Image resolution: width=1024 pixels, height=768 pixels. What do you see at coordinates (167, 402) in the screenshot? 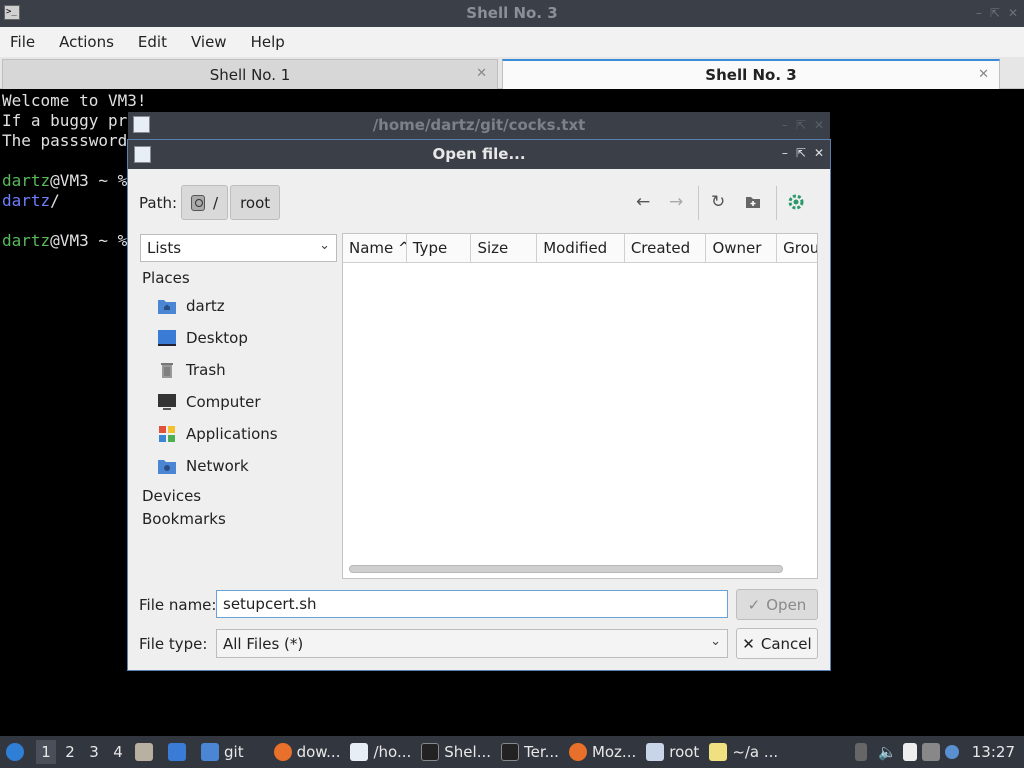
I see `computer-icon` at bounding box center [167, 402].